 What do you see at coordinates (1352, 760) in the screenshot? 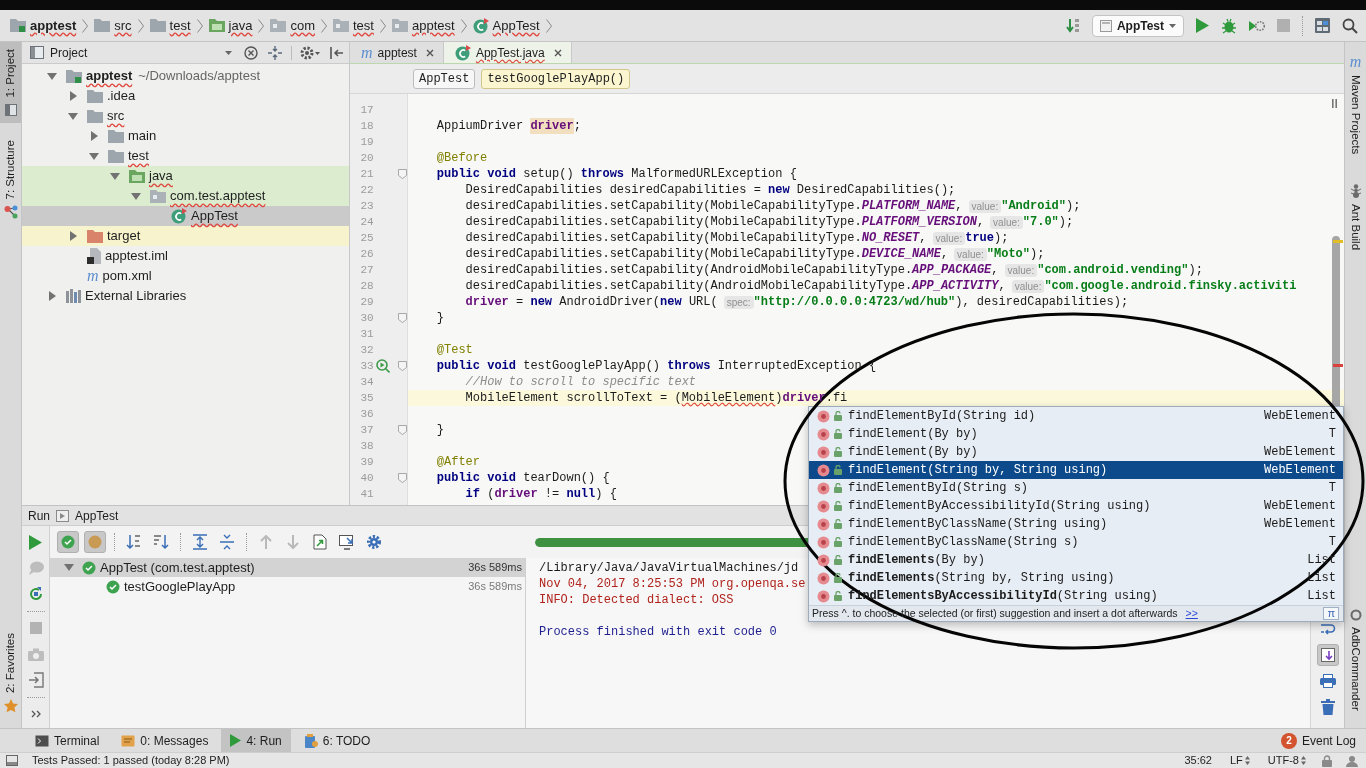
I see `person-icon` at bounding box center [1352, 760].